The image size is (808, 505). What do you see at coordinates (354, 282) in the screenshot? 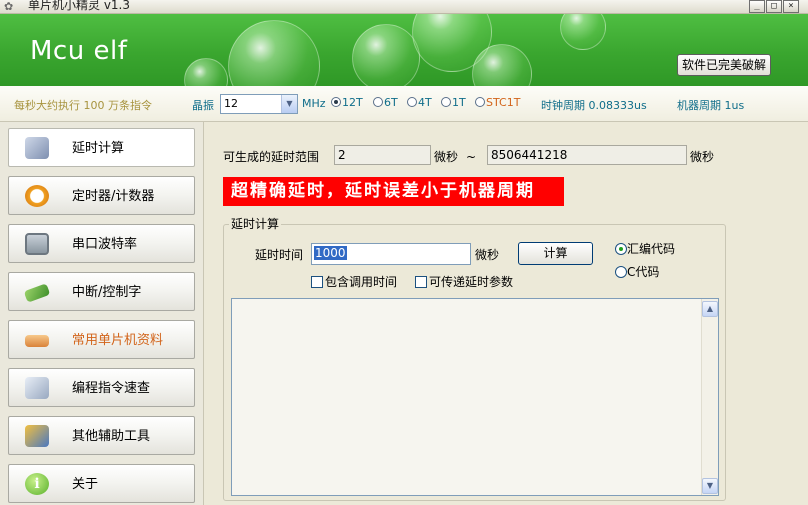
I see `include-call-time-checkbox: 包含调用时间` at bounding box center [354, 282].